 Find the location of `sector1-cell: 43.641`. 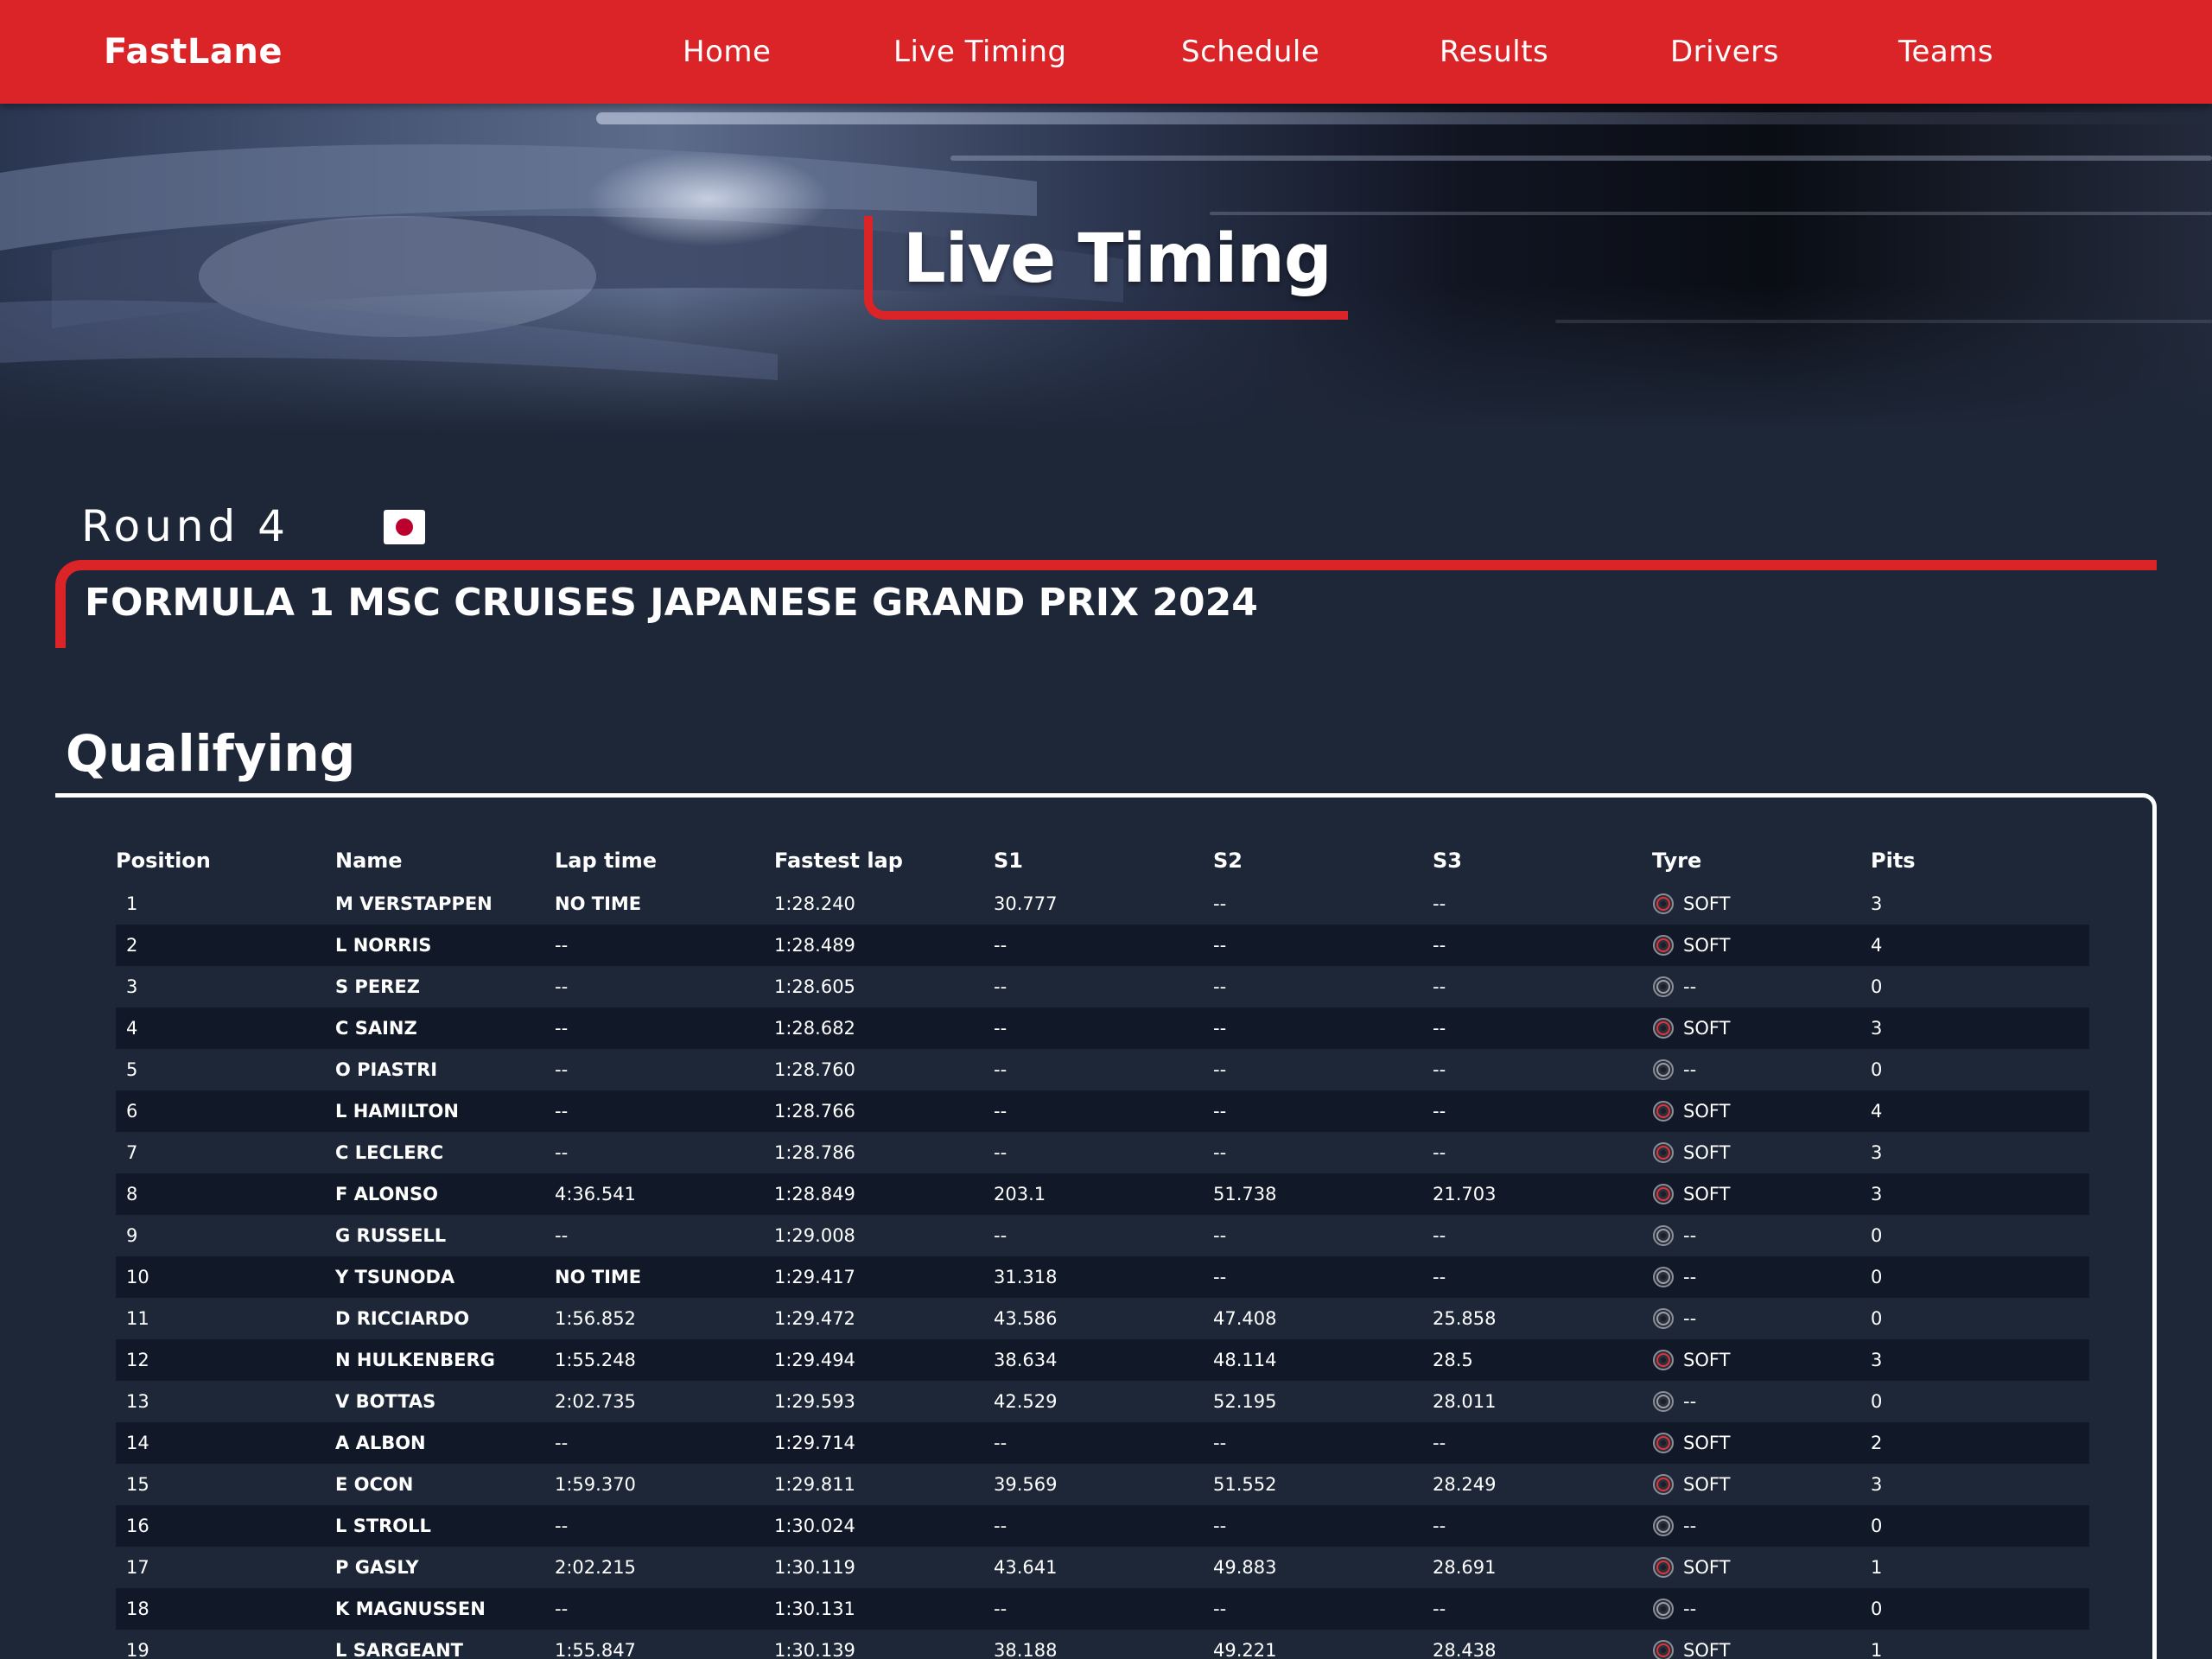

sector1-cell: 43.641 is located at coordinates (1103, 1567).